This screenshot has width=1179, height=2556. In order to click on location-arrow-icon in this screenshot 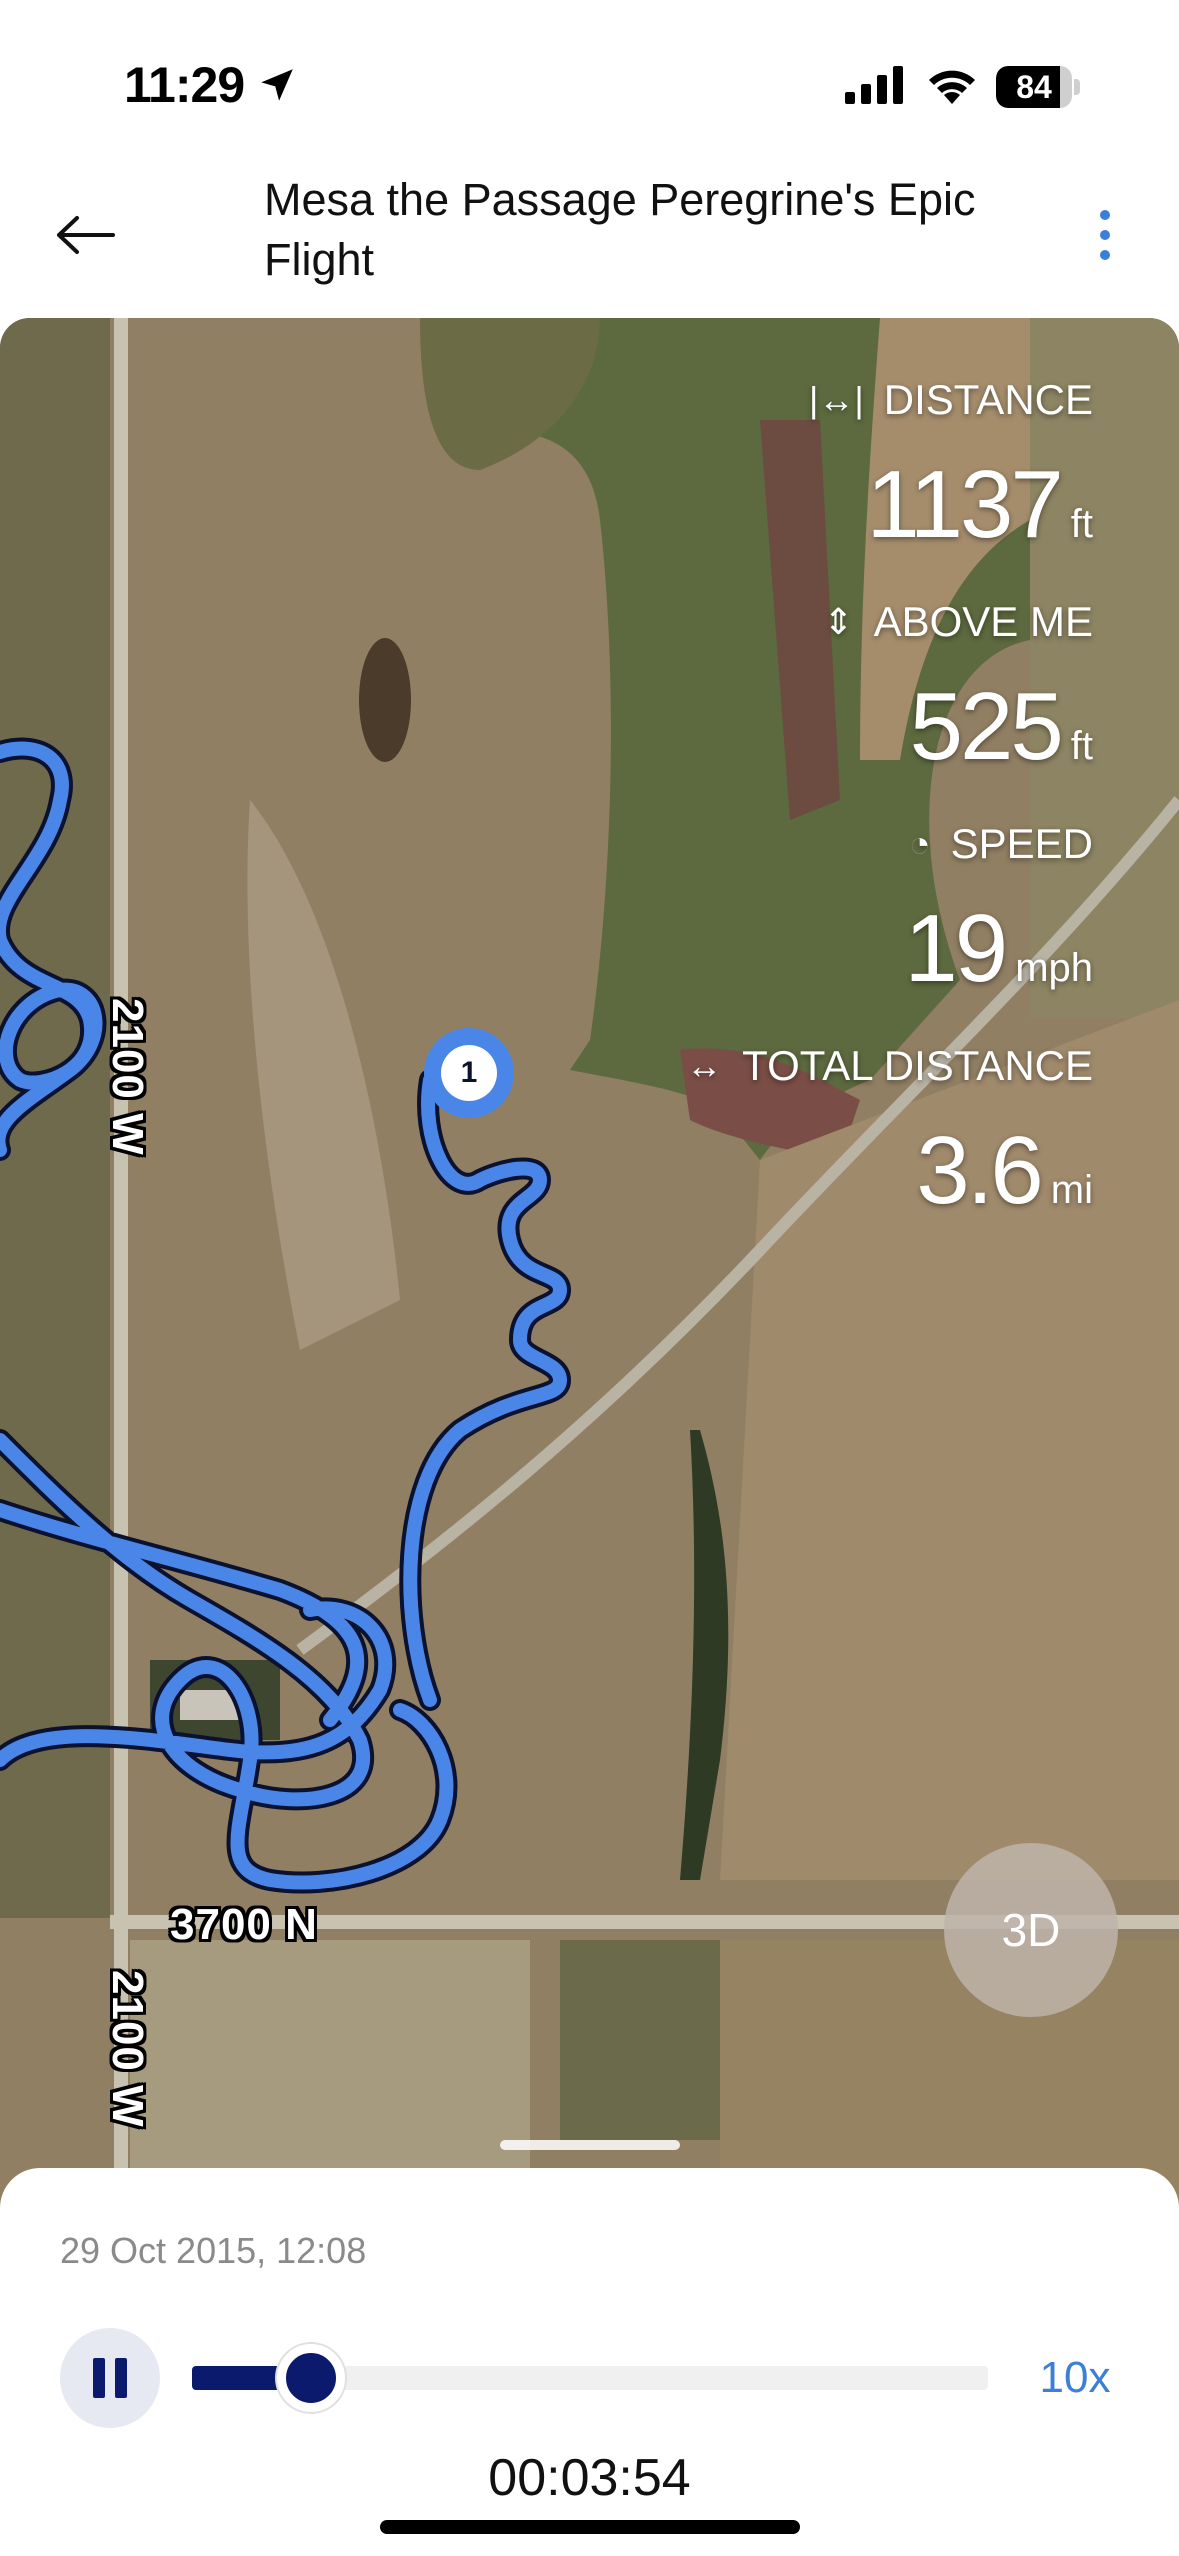, I will do `click(277, 85)`.